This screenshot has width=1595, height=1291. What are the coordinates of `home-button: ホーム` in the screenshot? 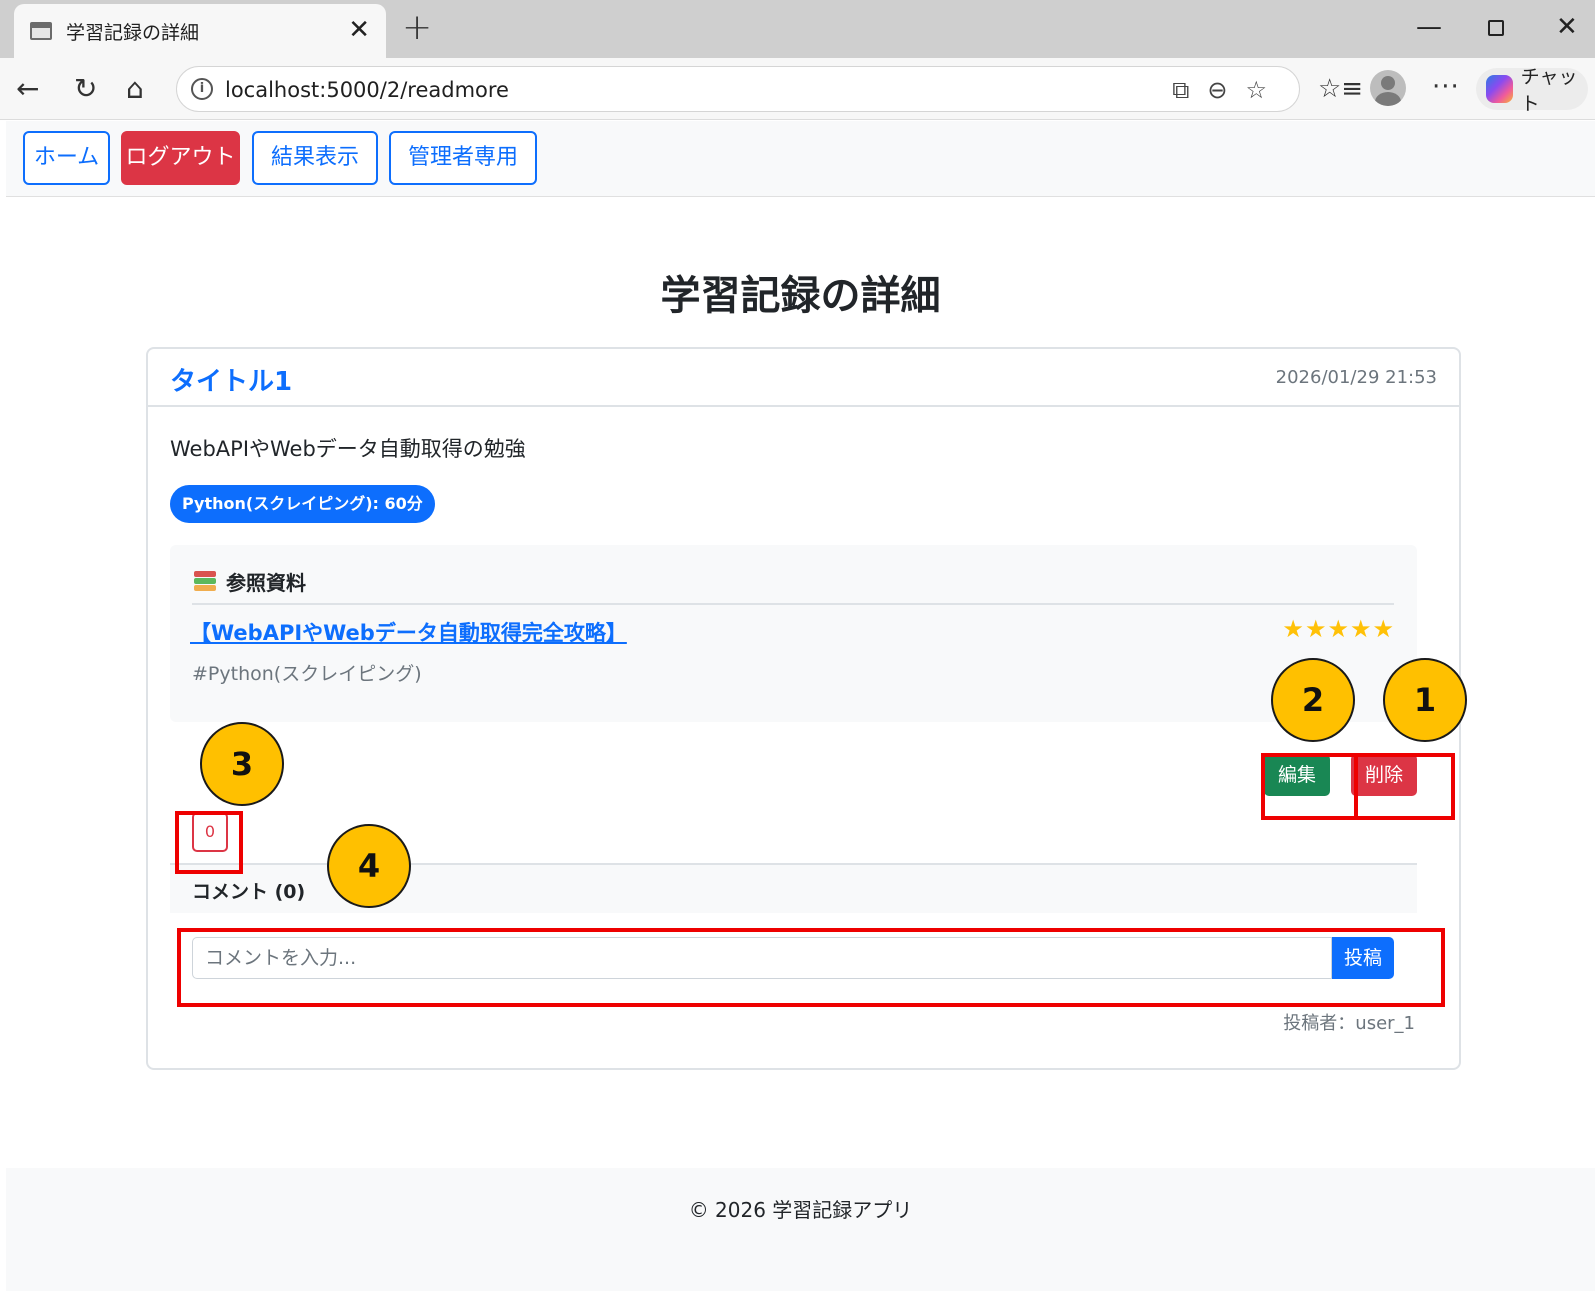 It's located at (66, 158).